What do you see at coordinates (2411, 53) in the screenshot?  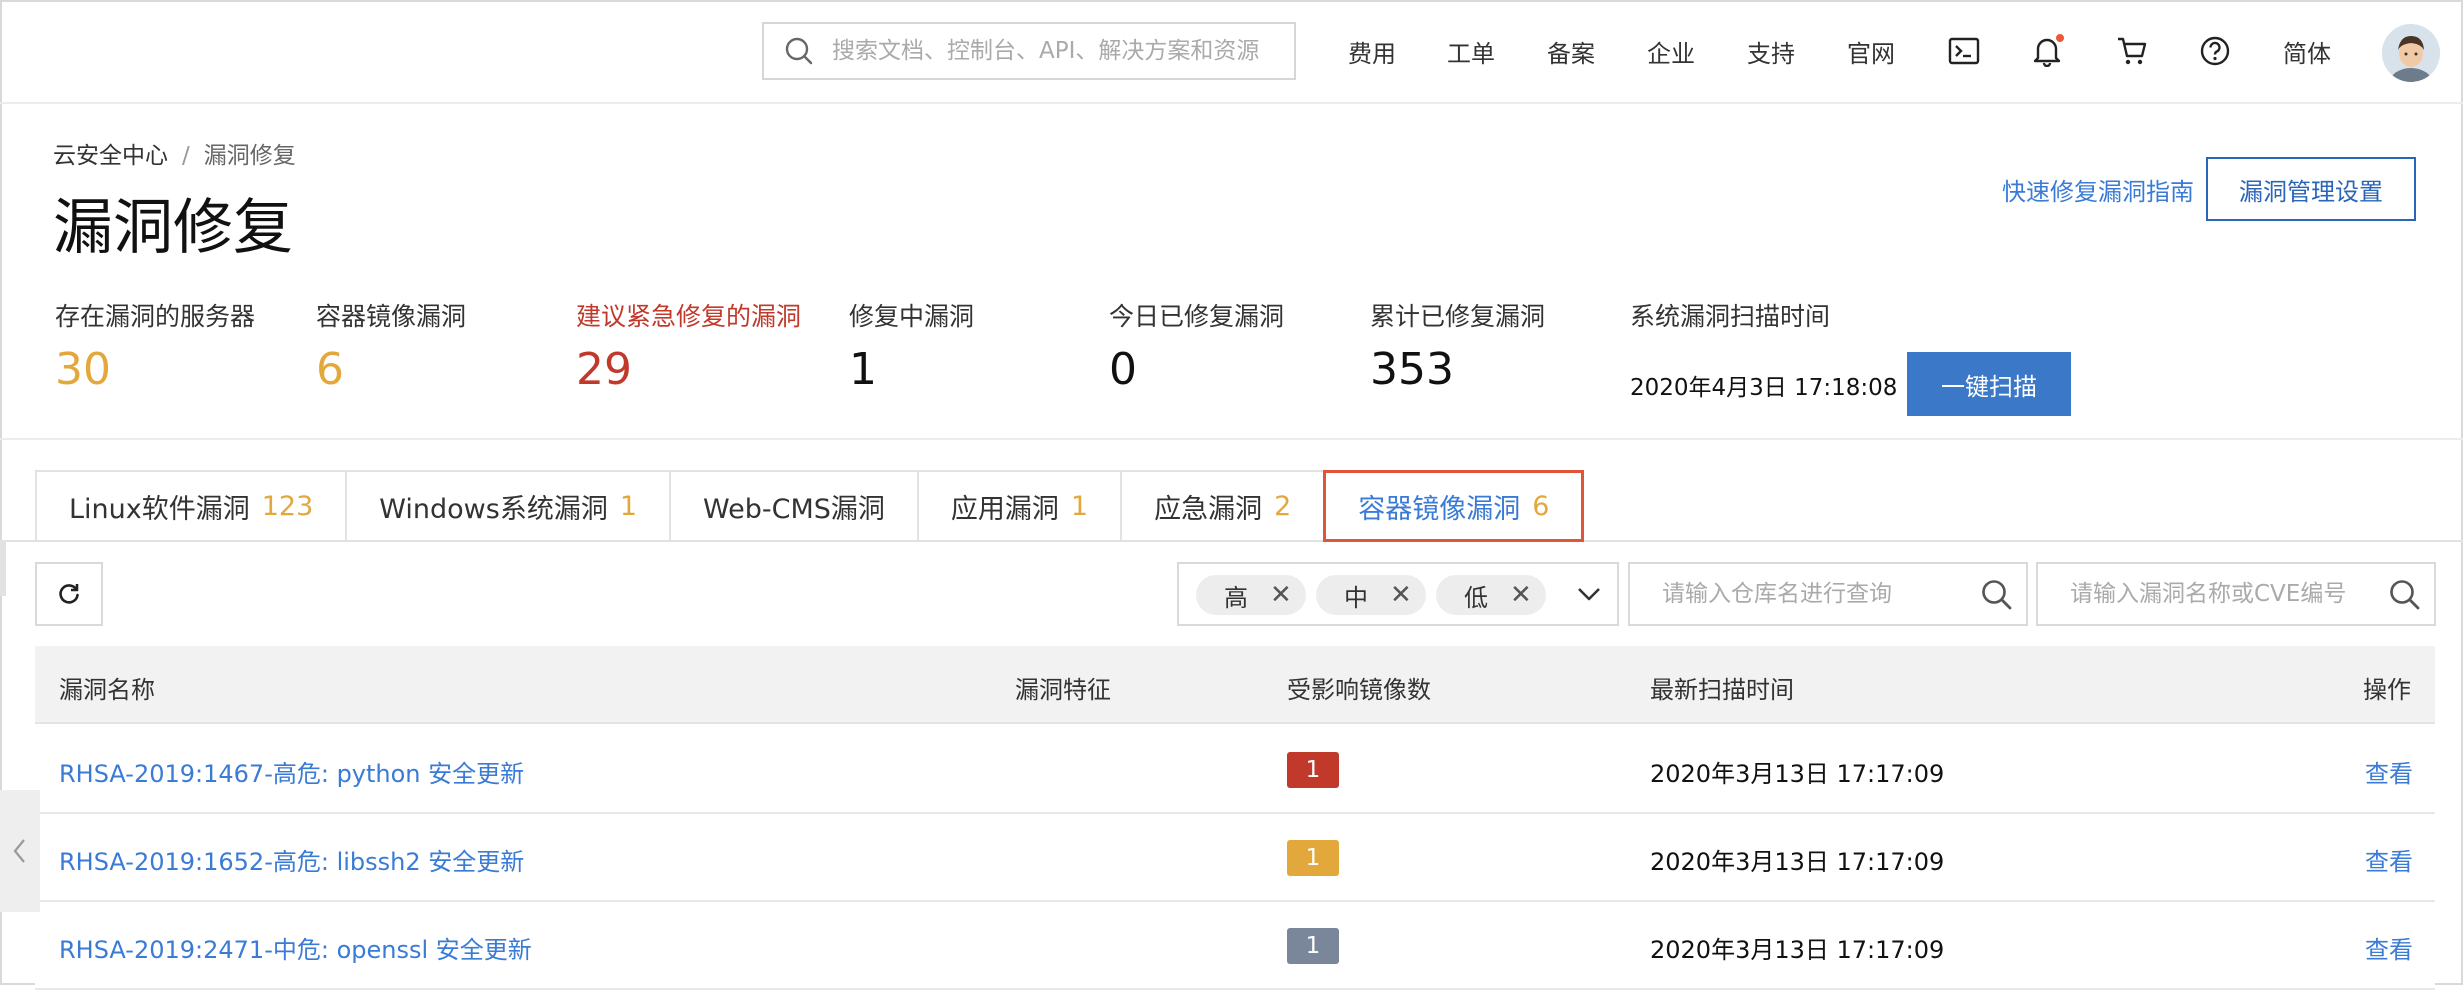 I see `user-avatar` at bounding box center [2411, 53].